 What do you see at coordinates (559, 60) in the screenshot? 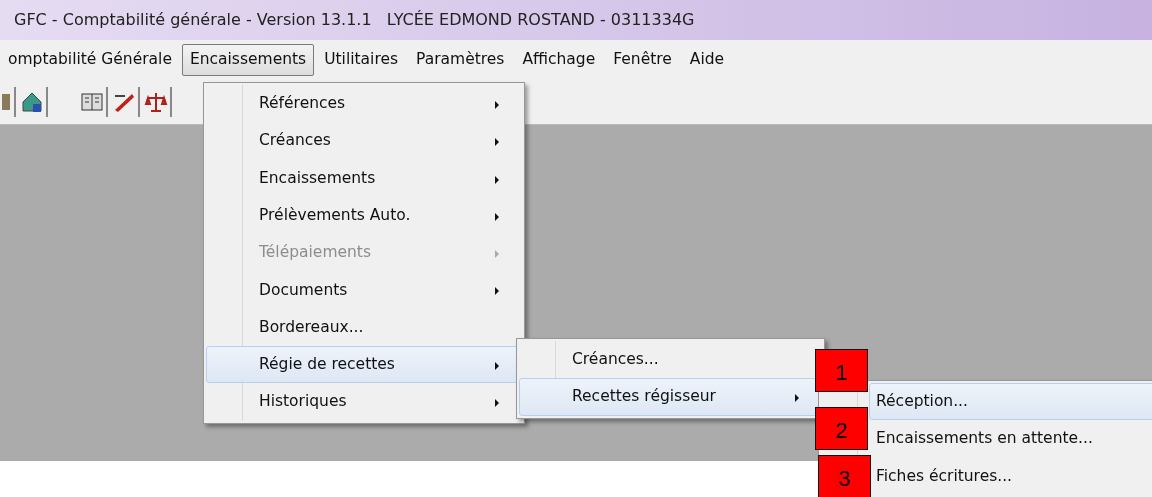
I see `menu-item: Affichage` at bounding box center [559, 60].